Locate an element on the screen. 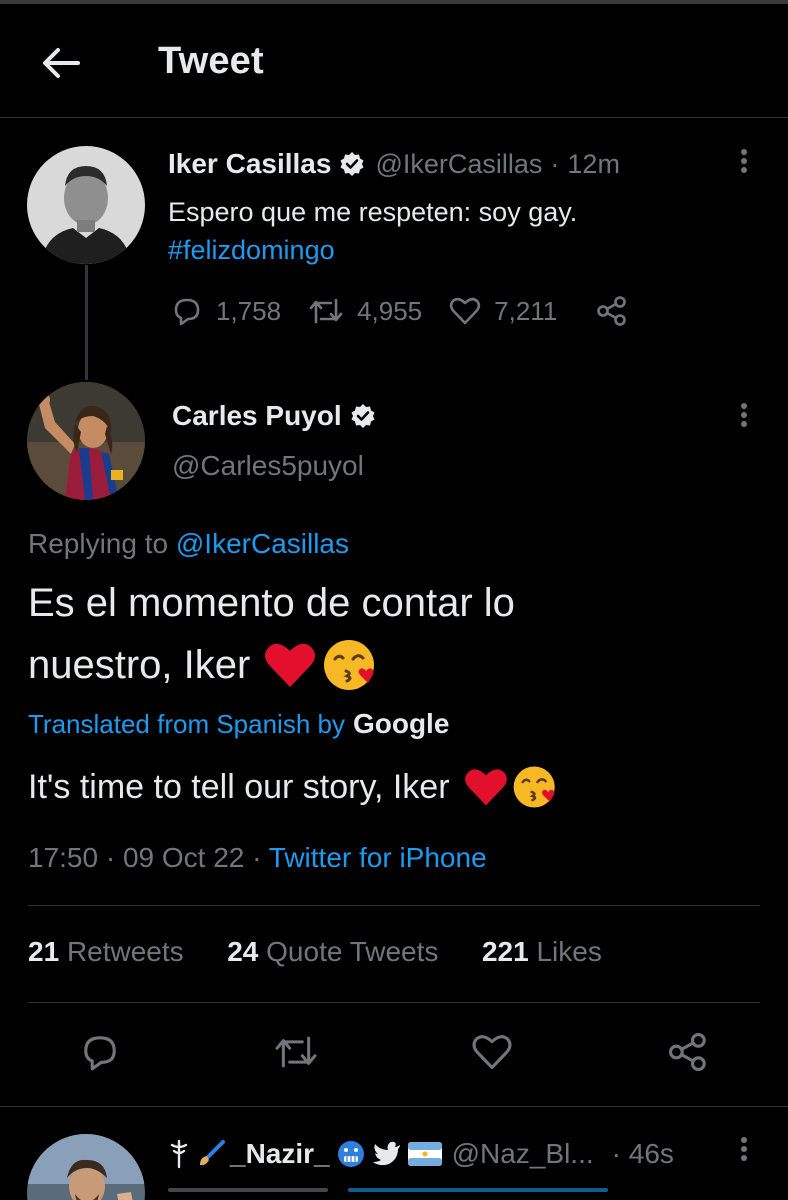 The image size is (788, 1200). back-button is located at coordinates (61, 63).